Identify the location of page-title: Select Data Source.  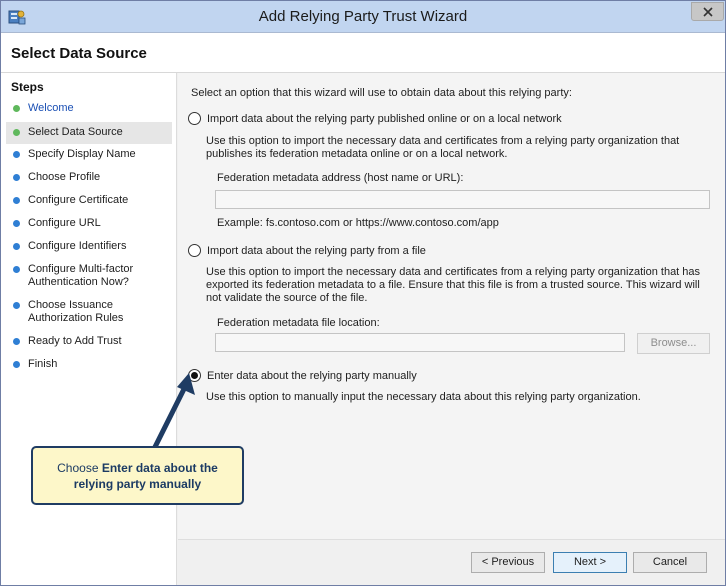
(79, 53).